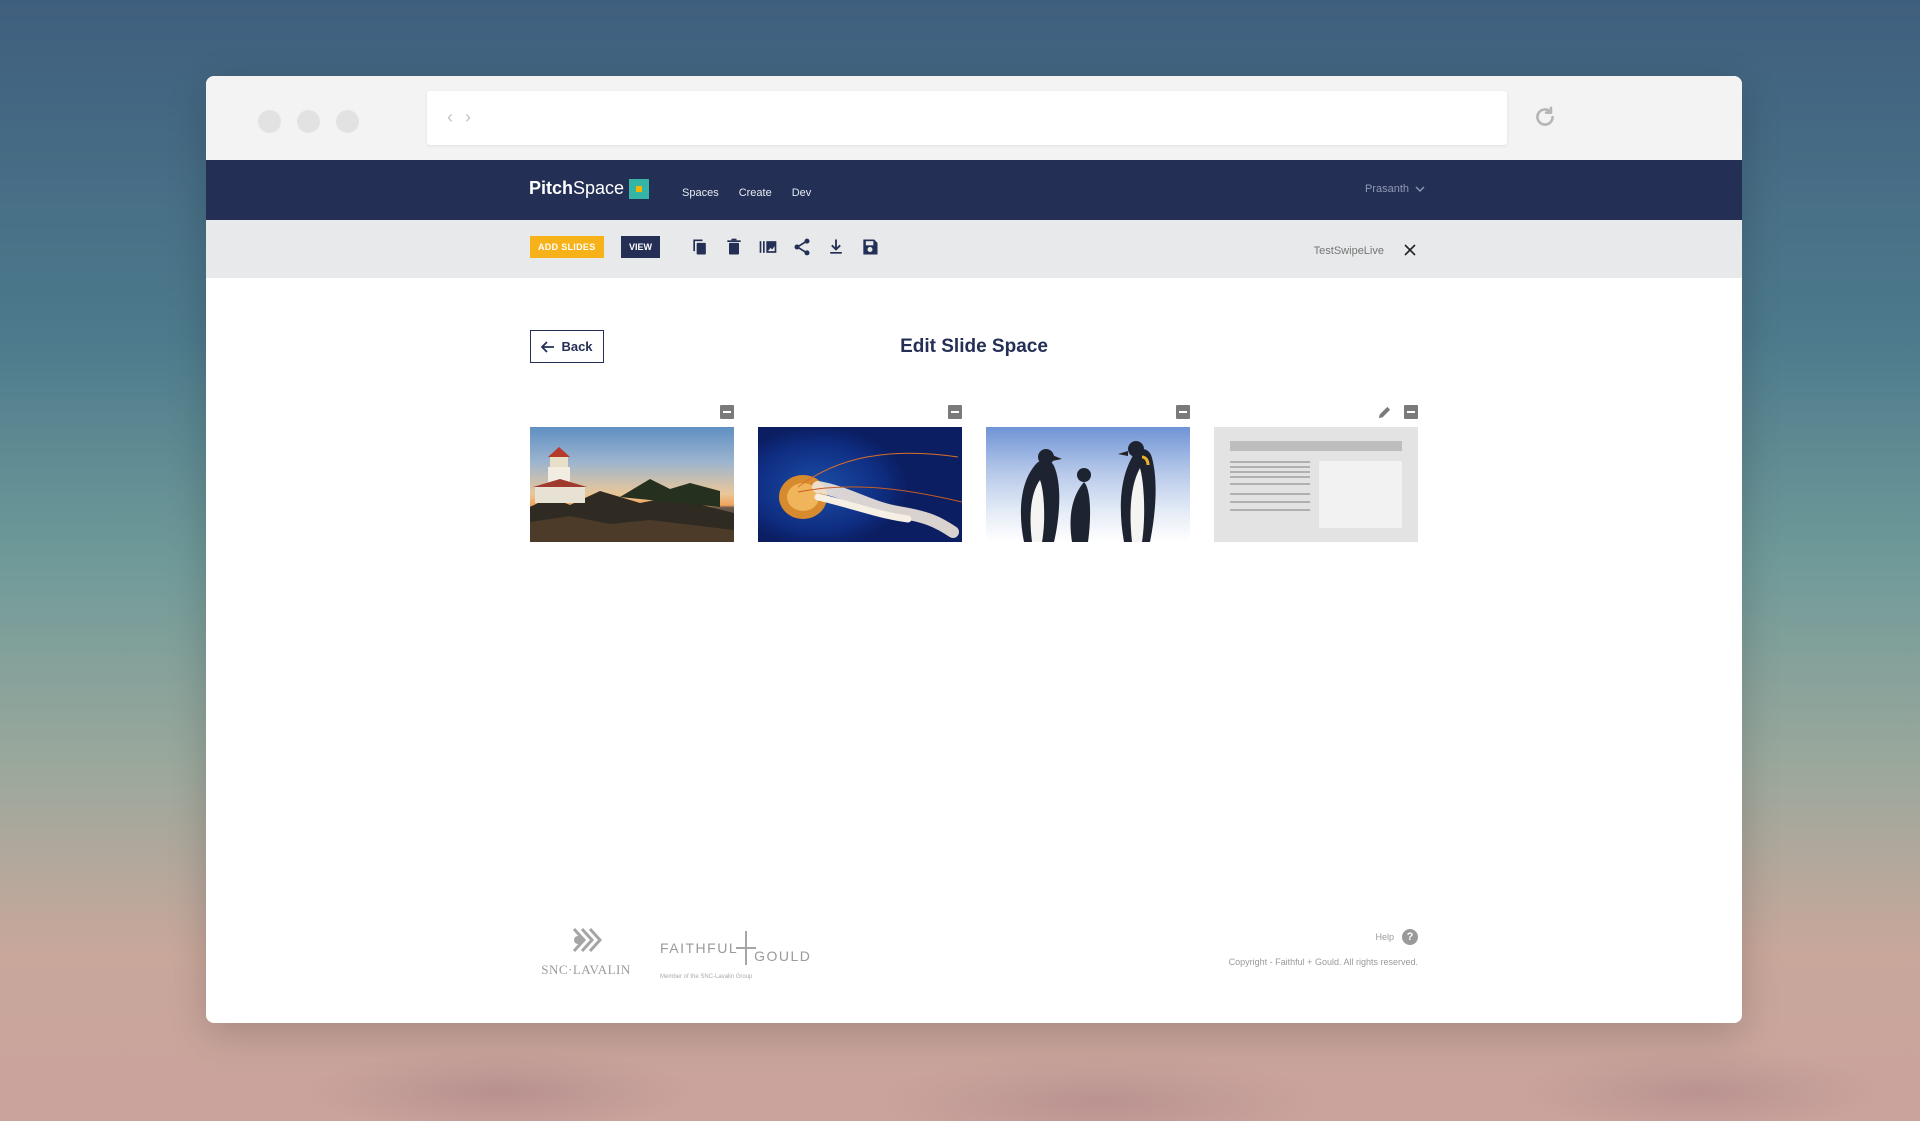  I want to click on space-toolbar: ADD SLIDES VIEW TestSwipeLive, so click(974, 249).